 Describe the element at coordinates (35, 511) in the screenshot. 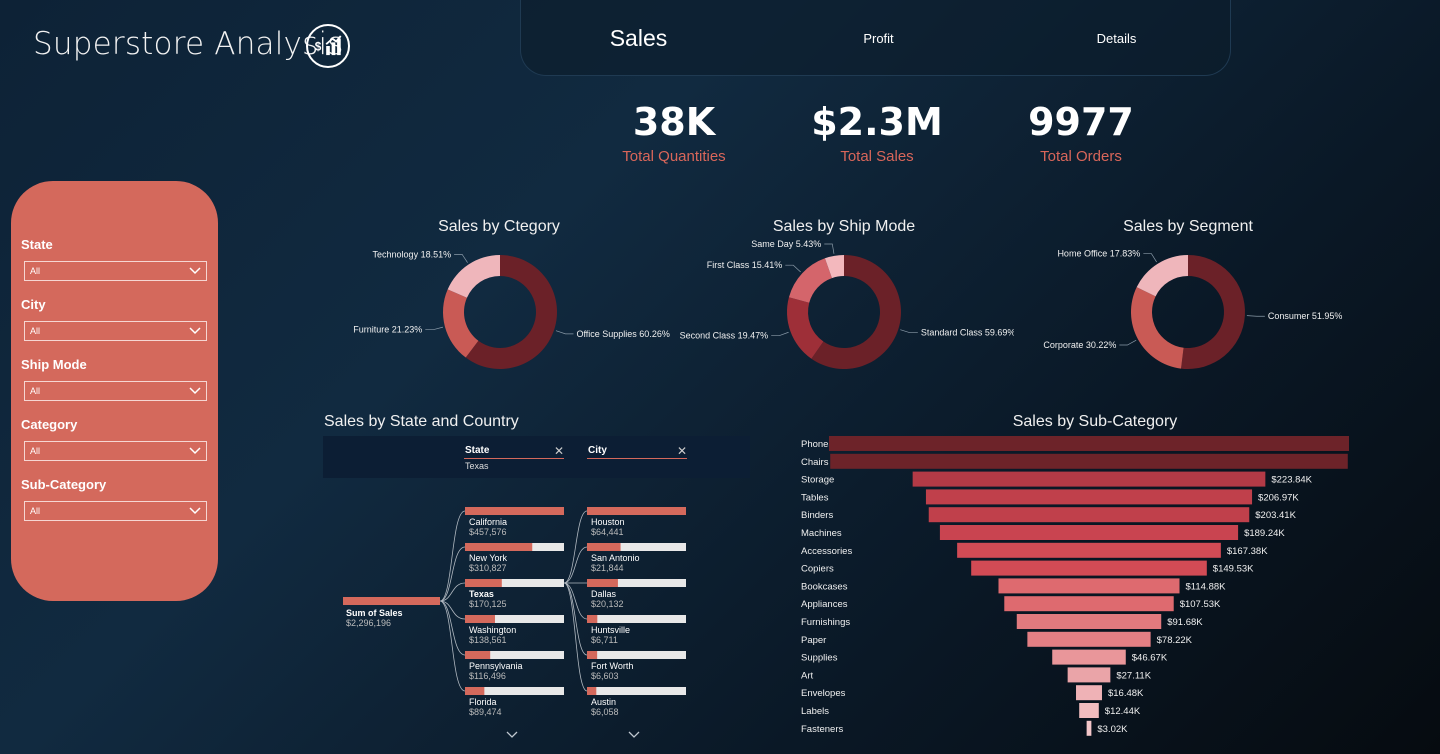

I see `sub-category-dropdown-value: All` at that location.